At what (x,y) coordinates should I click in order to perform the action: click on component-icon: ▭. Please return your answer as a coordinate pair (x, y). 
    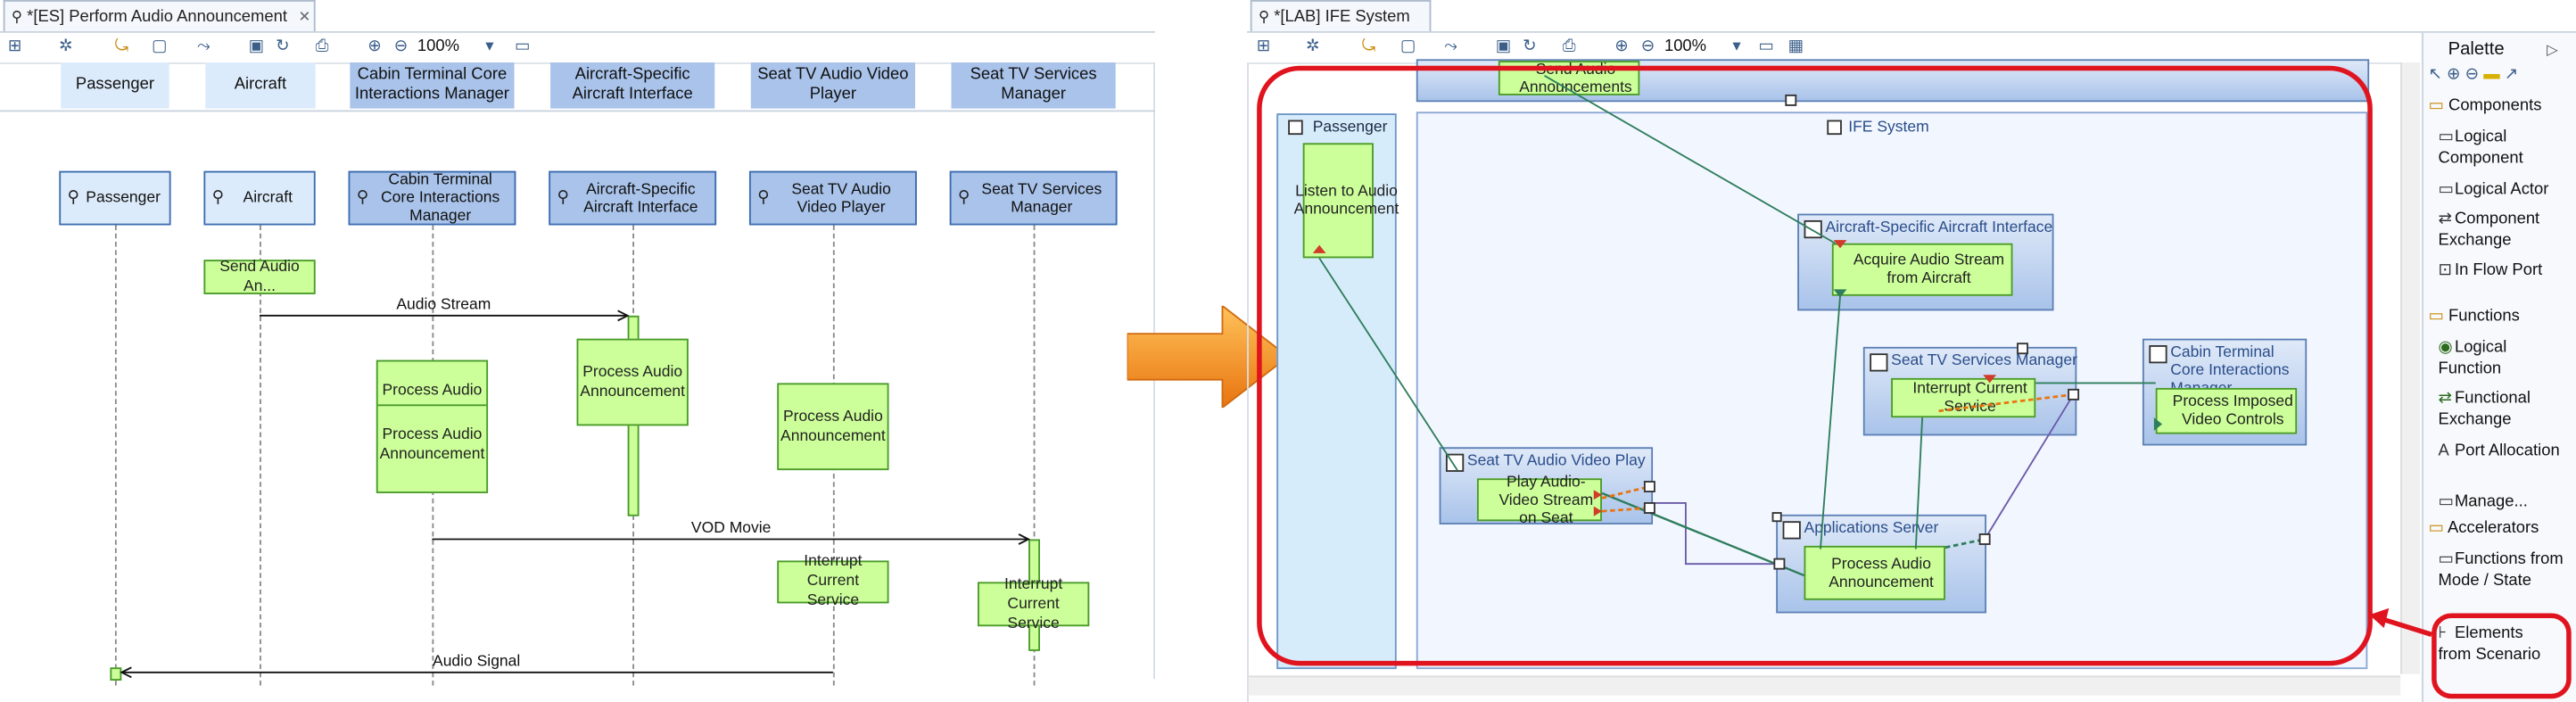
    Looking at the image, I should click on (2446, 137).